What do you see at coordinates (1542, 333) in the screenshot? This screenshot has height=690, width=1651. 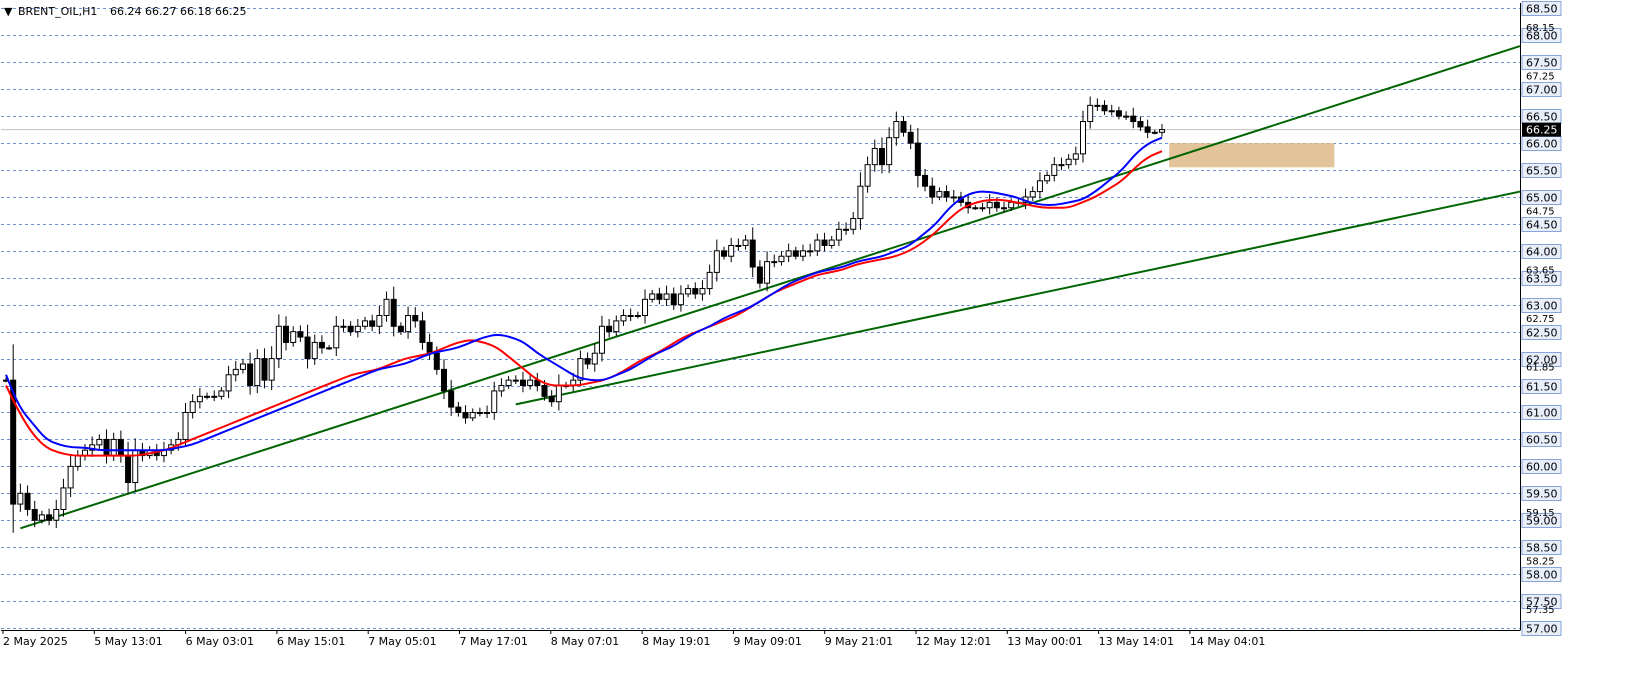 I see `price-label: 62.50` at bounding box center [1542, 333].